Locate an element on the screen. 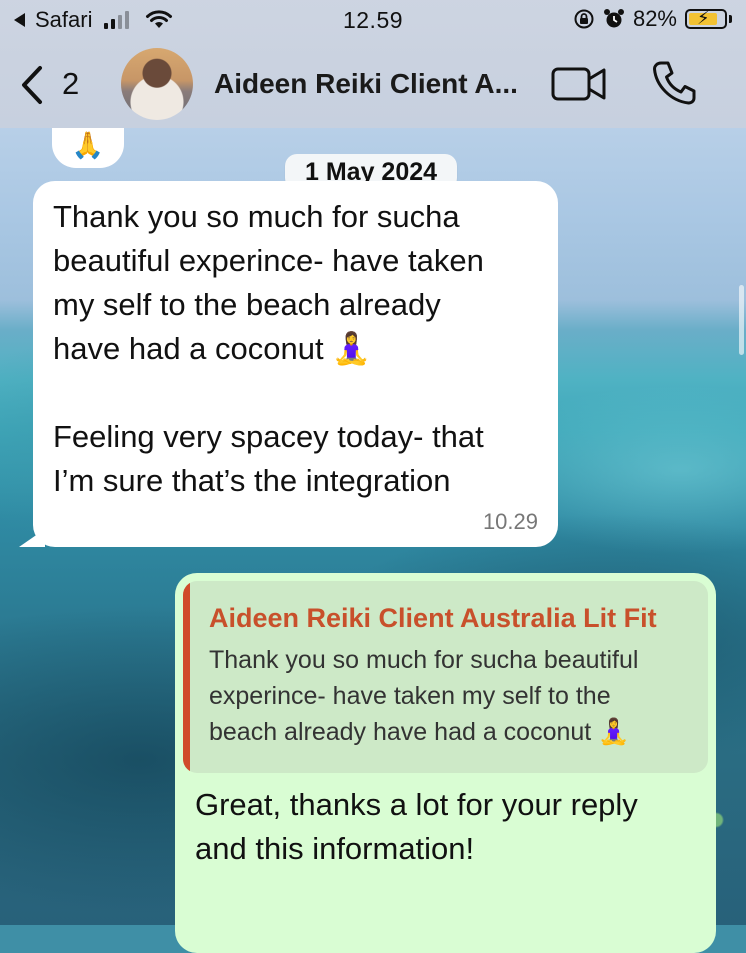 The height and width of the screenshot is (953, 746). message-line: Feeling very spacey today- that is located at coordinates (268, 436).